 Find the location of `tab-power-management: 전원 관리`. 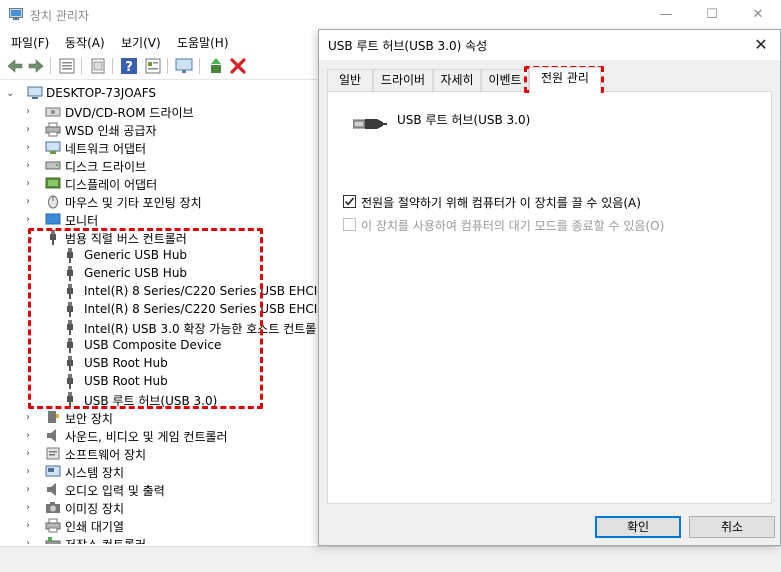

tab-power-management: 전원 관리 is located at coordinates (565, 80).